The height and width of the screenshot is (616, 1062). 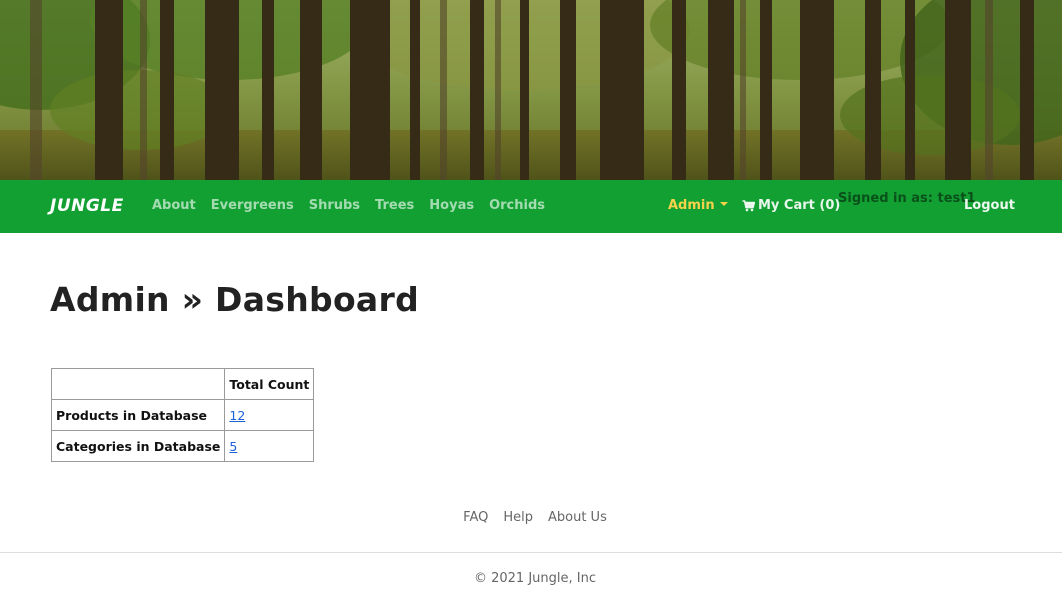 I want to click on table-header-total-count: Total Count, so click(x=269, y=384).